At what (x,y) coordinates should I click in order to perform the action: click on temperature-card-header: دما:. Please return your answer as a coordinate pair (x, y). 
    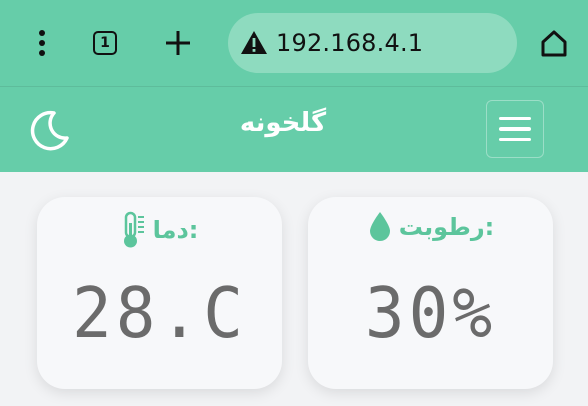
    Looking at the image, I should click on (159, 230).